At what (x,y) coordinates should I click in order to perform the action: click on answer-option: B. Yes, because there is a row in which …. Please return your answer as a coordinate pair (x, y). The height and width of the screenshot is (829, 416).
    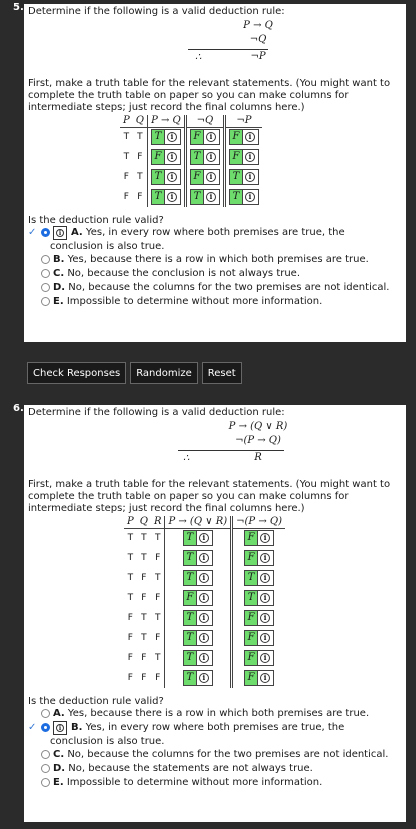
    Looking at the image, I should click on (215, 260).